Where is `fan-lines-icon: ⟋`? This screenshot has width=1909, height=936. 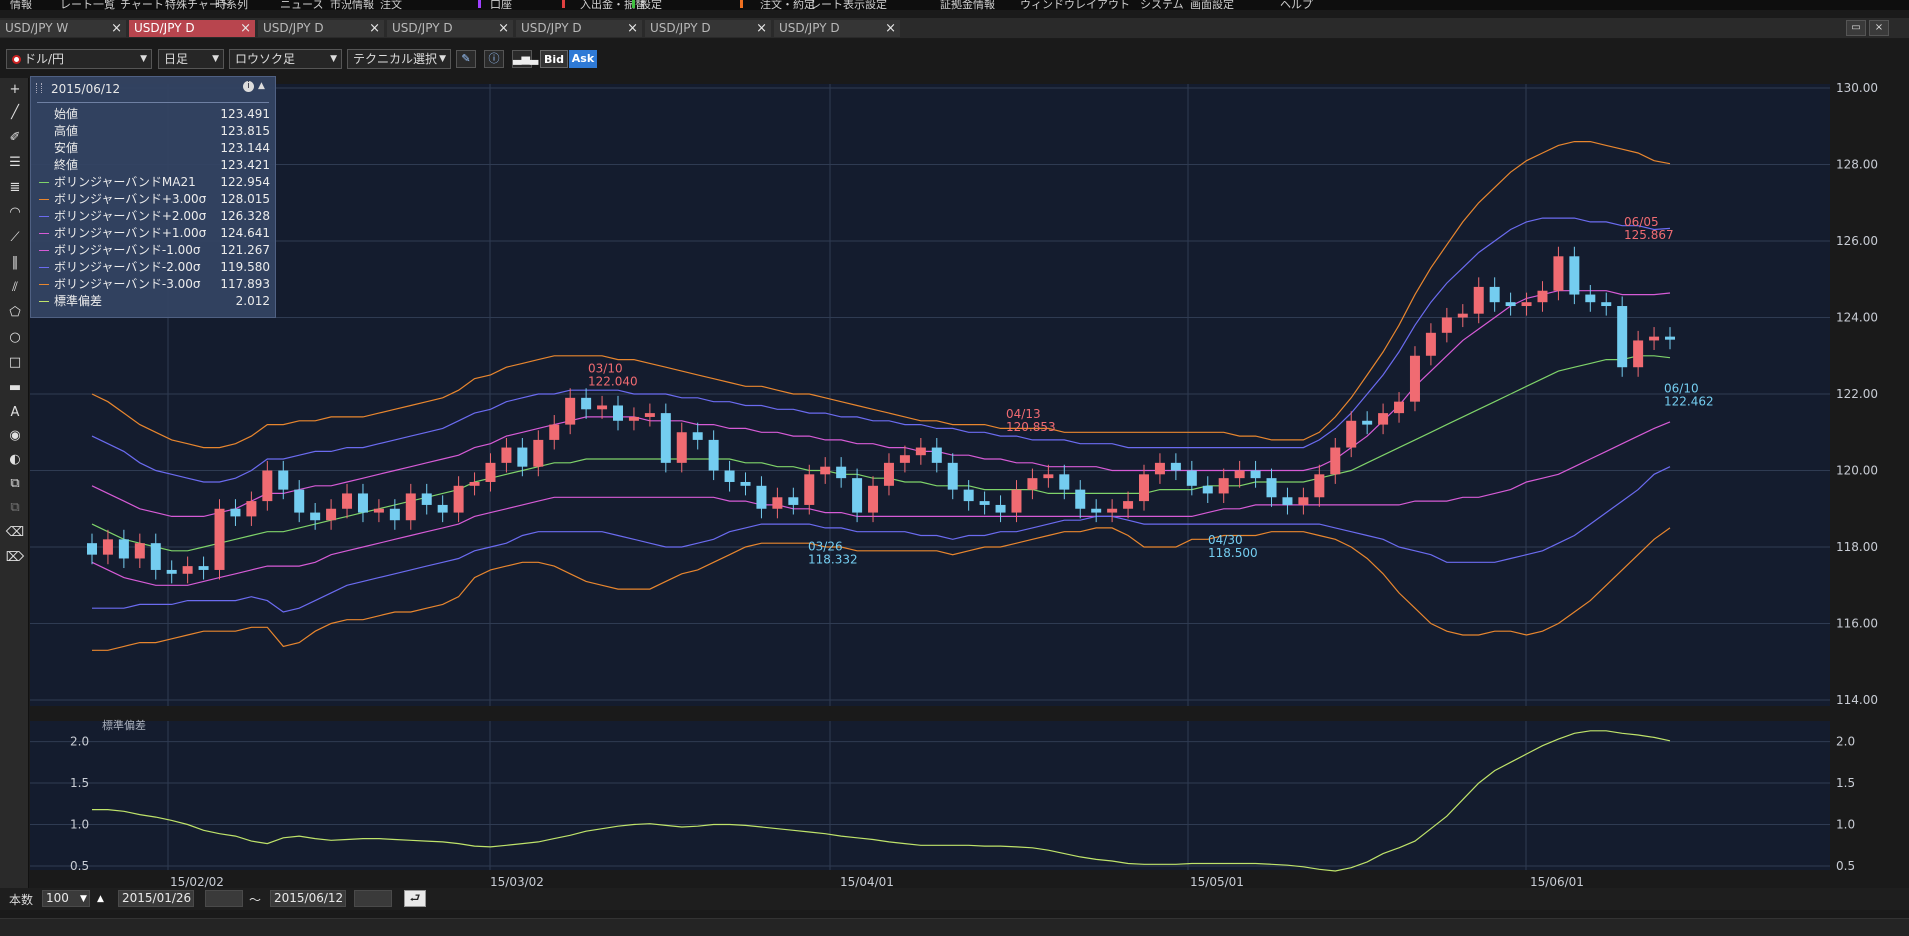
fan-lines-icon: ⟋ is located at coordinates (15, 238).